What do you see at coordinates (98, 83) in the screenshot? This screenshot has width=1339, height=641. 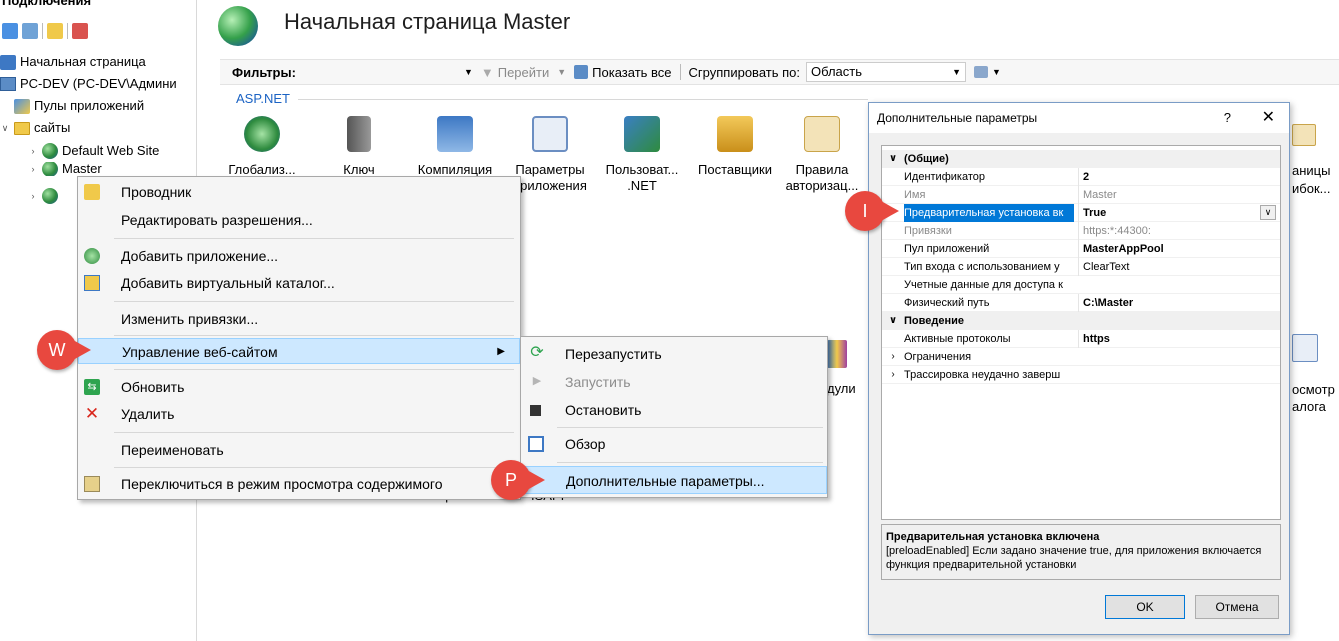 I see `tree-item-label: PC-DEV (PC-DEV\Админи` at bounding box center [98, 83].